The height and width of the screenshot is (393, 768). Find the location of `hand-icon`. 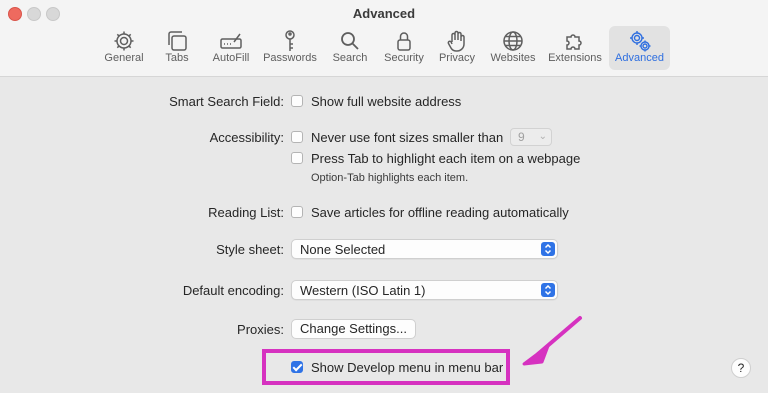

hand-icon is located at coordinates (457, 39).